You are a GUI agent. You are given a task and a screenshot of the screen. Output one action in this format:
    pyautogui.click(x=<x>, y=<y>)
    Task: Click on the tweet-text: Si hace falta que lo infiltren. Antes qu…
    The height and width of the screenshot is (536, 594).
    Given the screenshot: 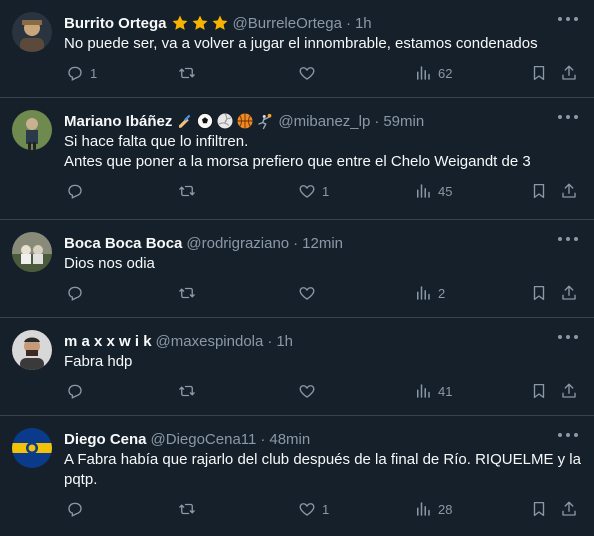 What is the action you would take?
    pyautogui.click(x=321, y=152)
    